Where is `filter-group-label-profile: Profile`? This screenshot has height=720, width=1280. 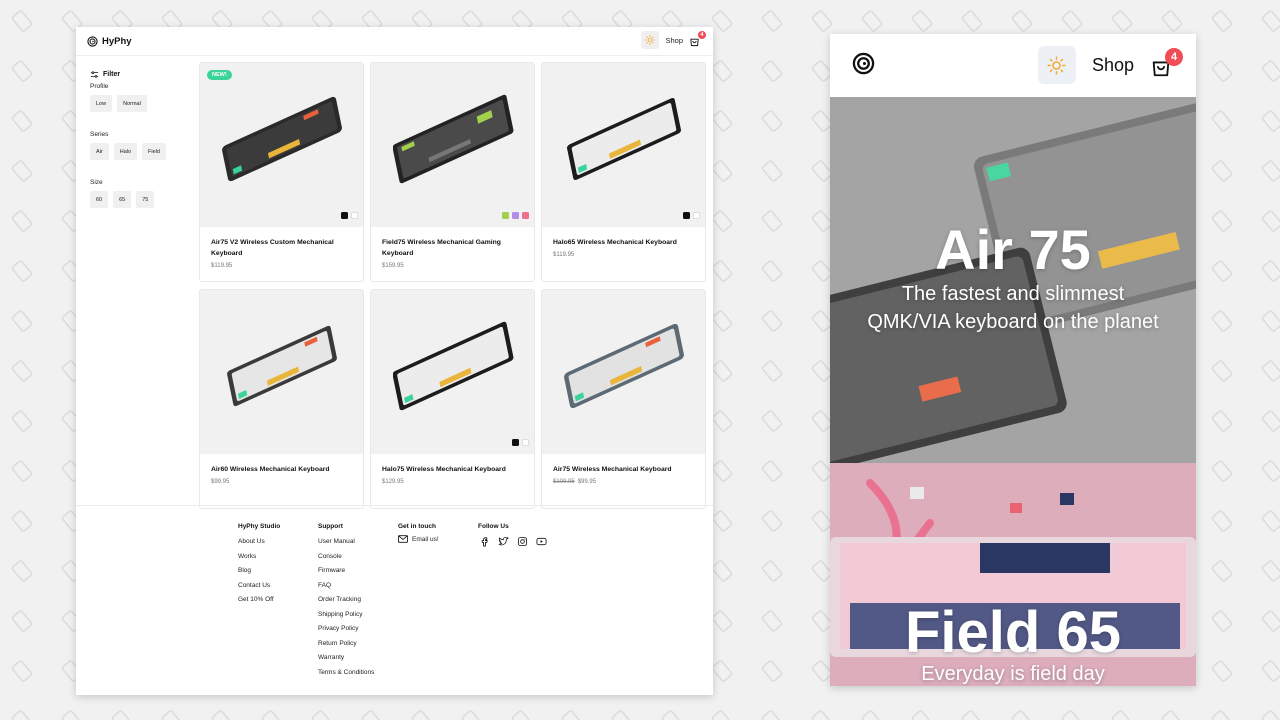
filter-group-label-profile: Profile is located at coordinates (99, 86).